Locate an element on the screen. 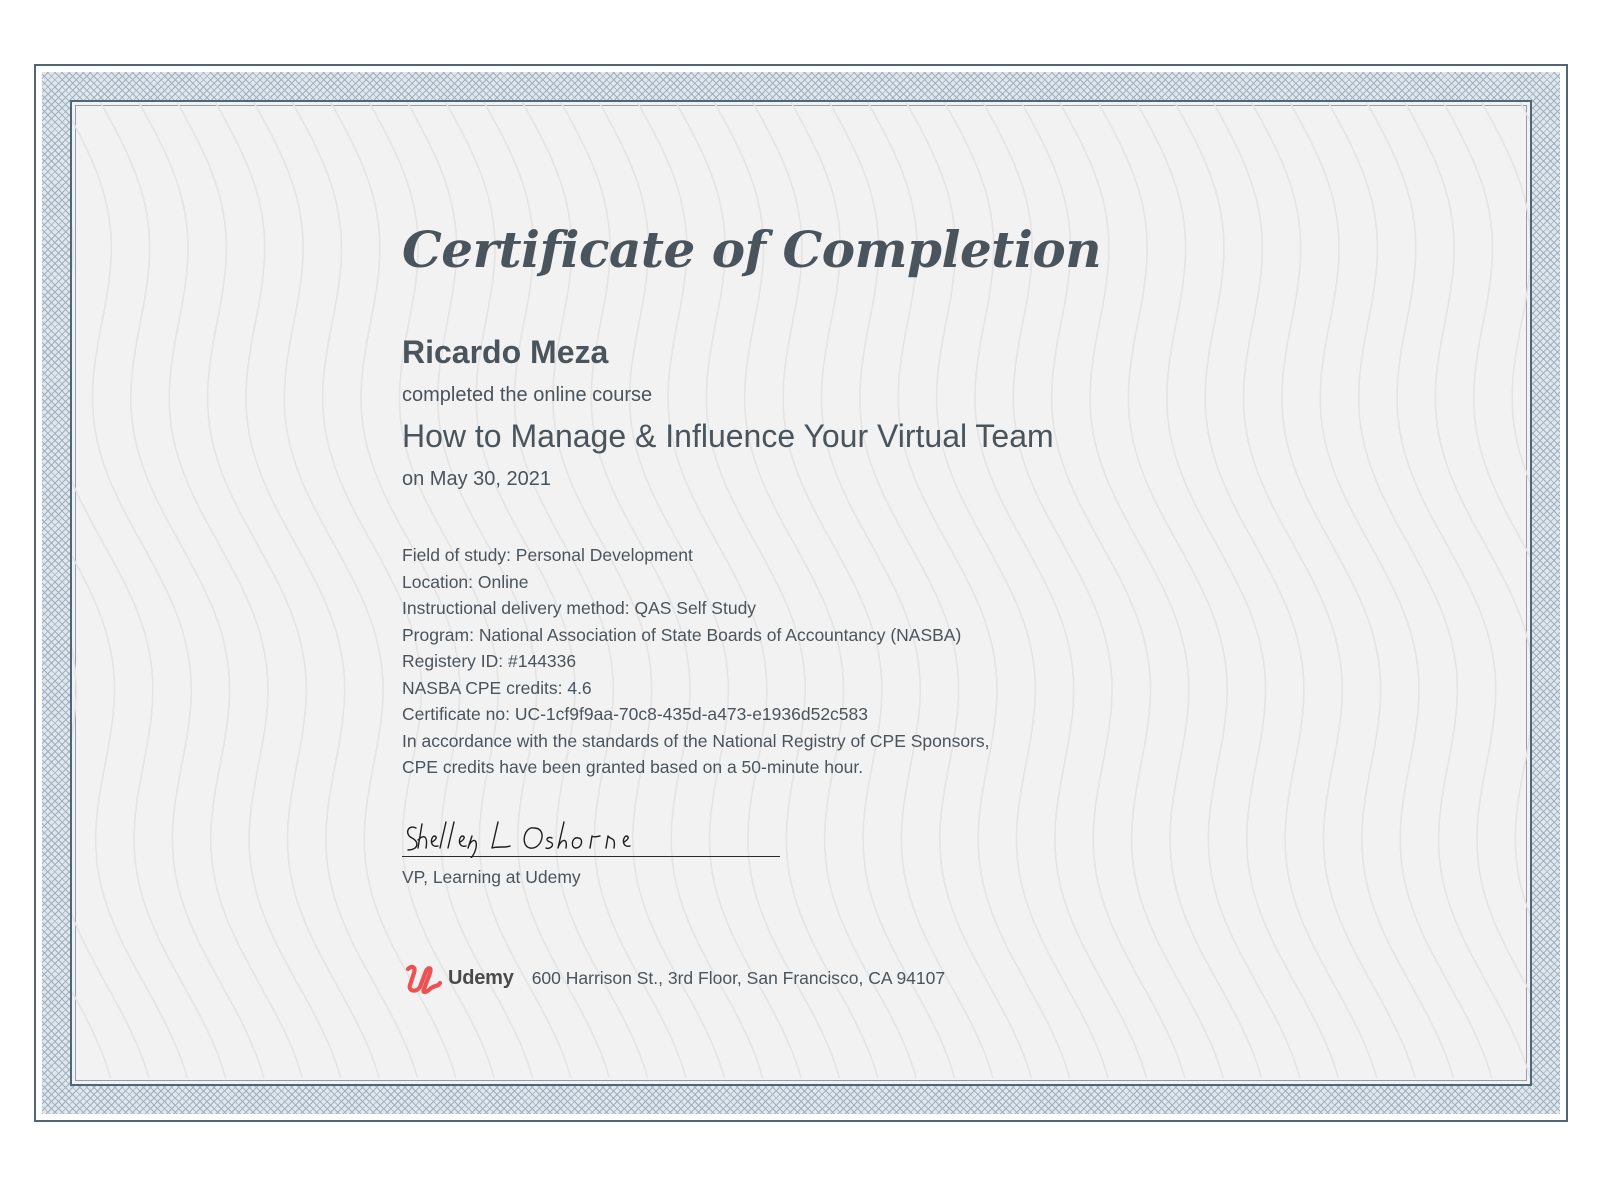 The image size is (1600, 1190). detail-field-of-study: Field of study: Personal Development is located at coordinates (547, 555).